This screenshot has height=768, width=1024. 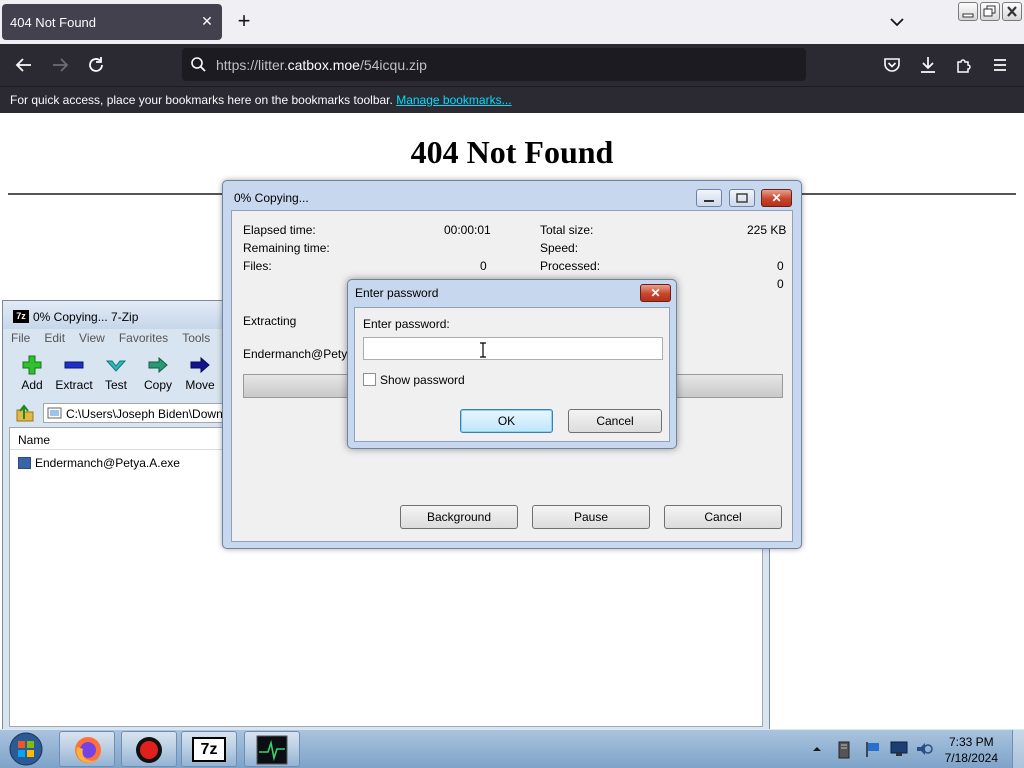 I want to click on move-button: Move, so click(x=200, y=375).